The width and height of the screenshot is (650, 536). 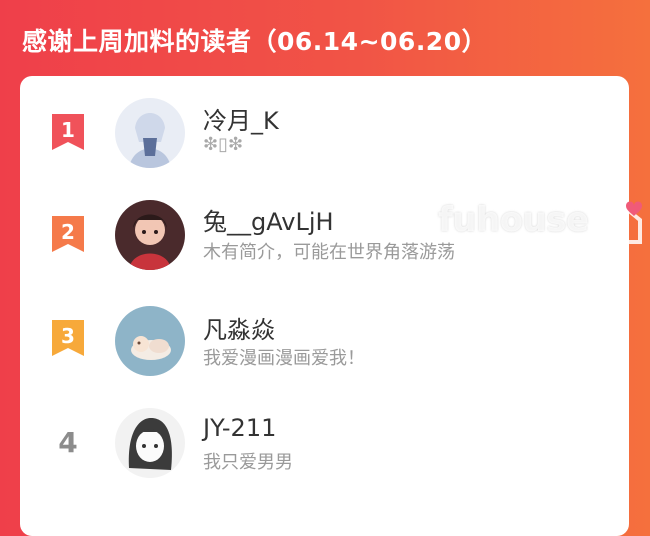 What do you see at coordinates (255, 41) in the screenshot?
I see `page-title: 感谢上周加料的读者（06.14~06.20）` at bounding box center [255, 41].